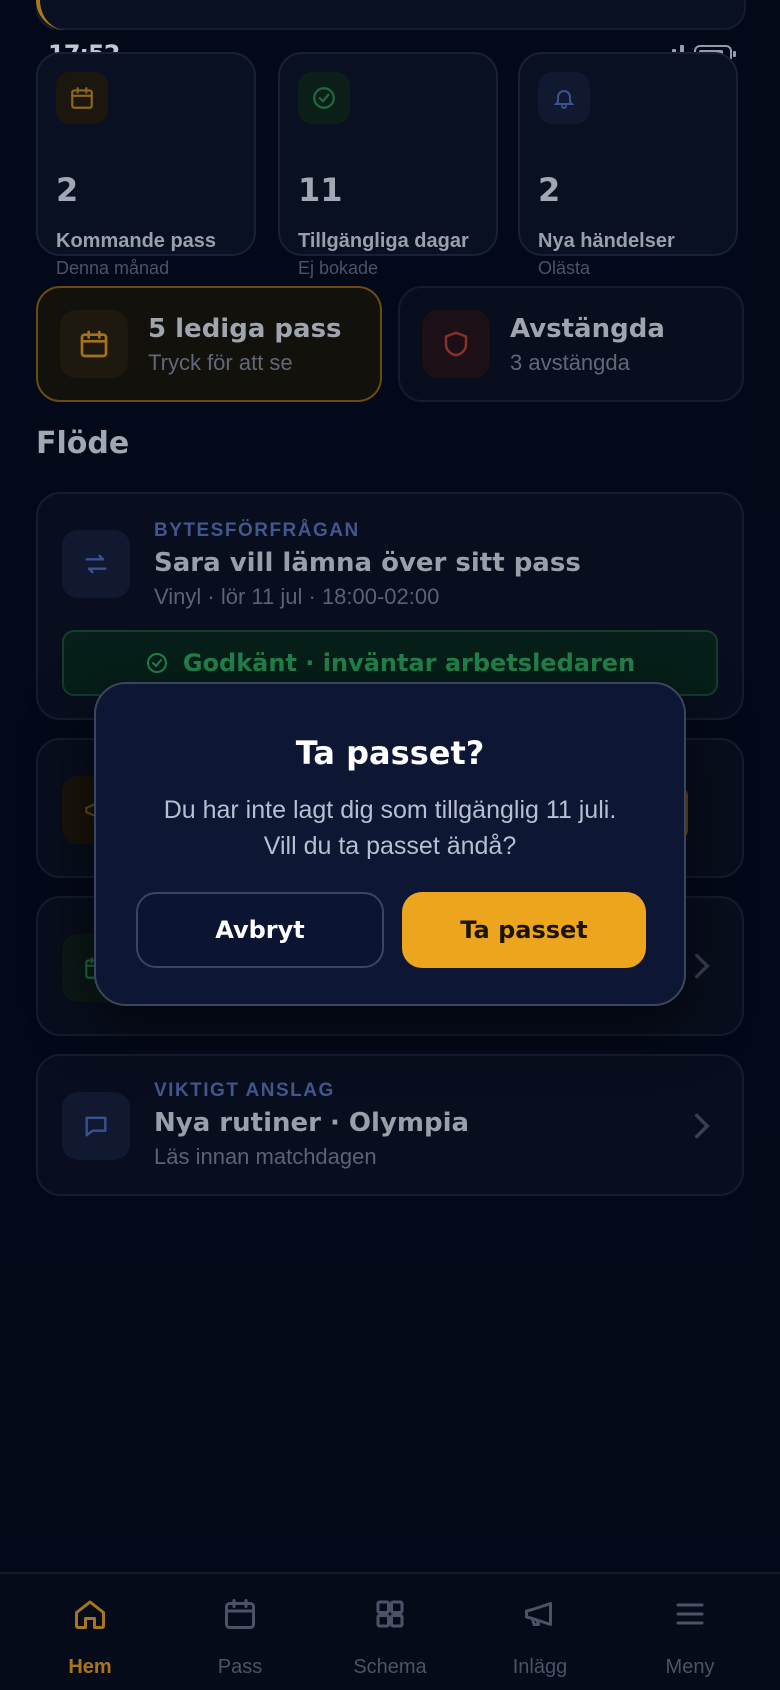  I want to click on bottom-tab-bar: Hem Pass Schema Inlägg Meny, so click(390, 1631).